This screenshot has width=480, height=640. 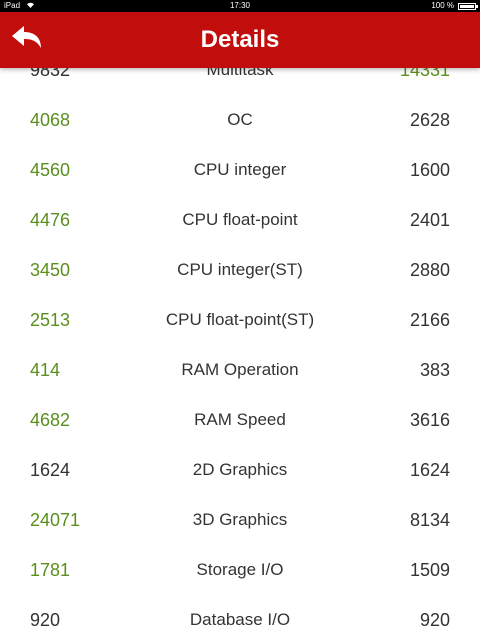 I want to click on left-score: 4476, so click(x=50, y=220).